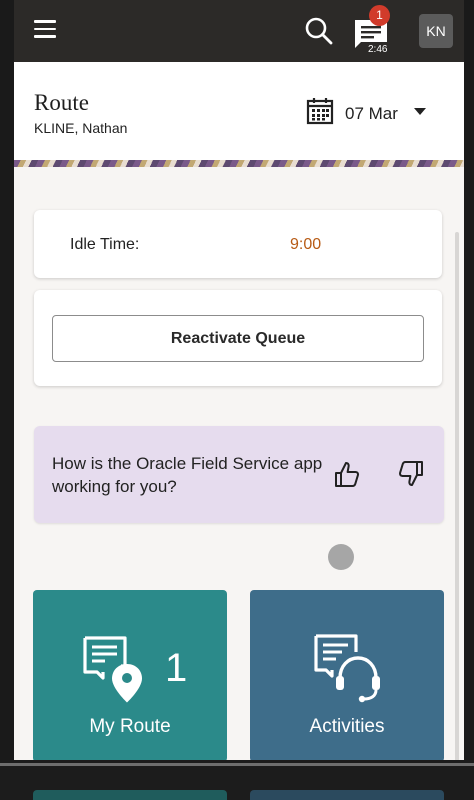 This screenshot has width=474, height=800. Describe the element at coordinates (347, 668) in the screenshot. I see `activities-headset-icon` at that location.